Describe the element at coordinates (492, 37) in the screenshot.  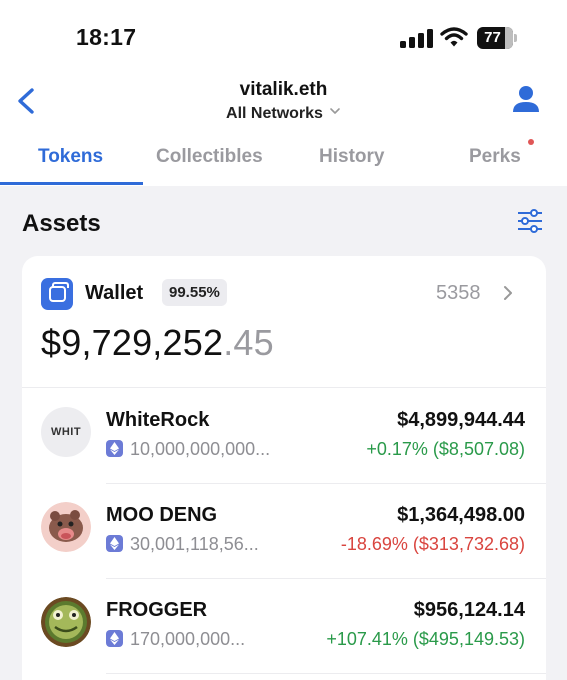
I see `battery-level: 77` at that location.